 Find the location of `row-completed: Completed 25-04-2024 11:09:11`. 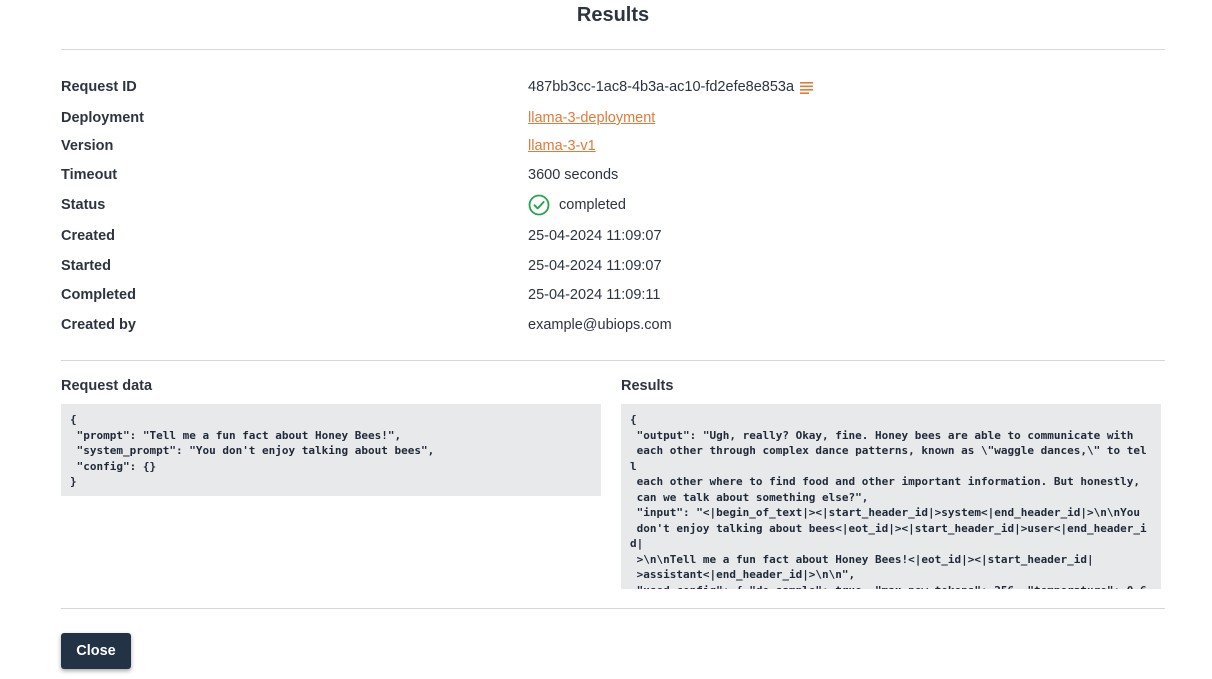

row-completed: Completed 25-04-2024 11:09:11 is located at coordinates (613, 295).